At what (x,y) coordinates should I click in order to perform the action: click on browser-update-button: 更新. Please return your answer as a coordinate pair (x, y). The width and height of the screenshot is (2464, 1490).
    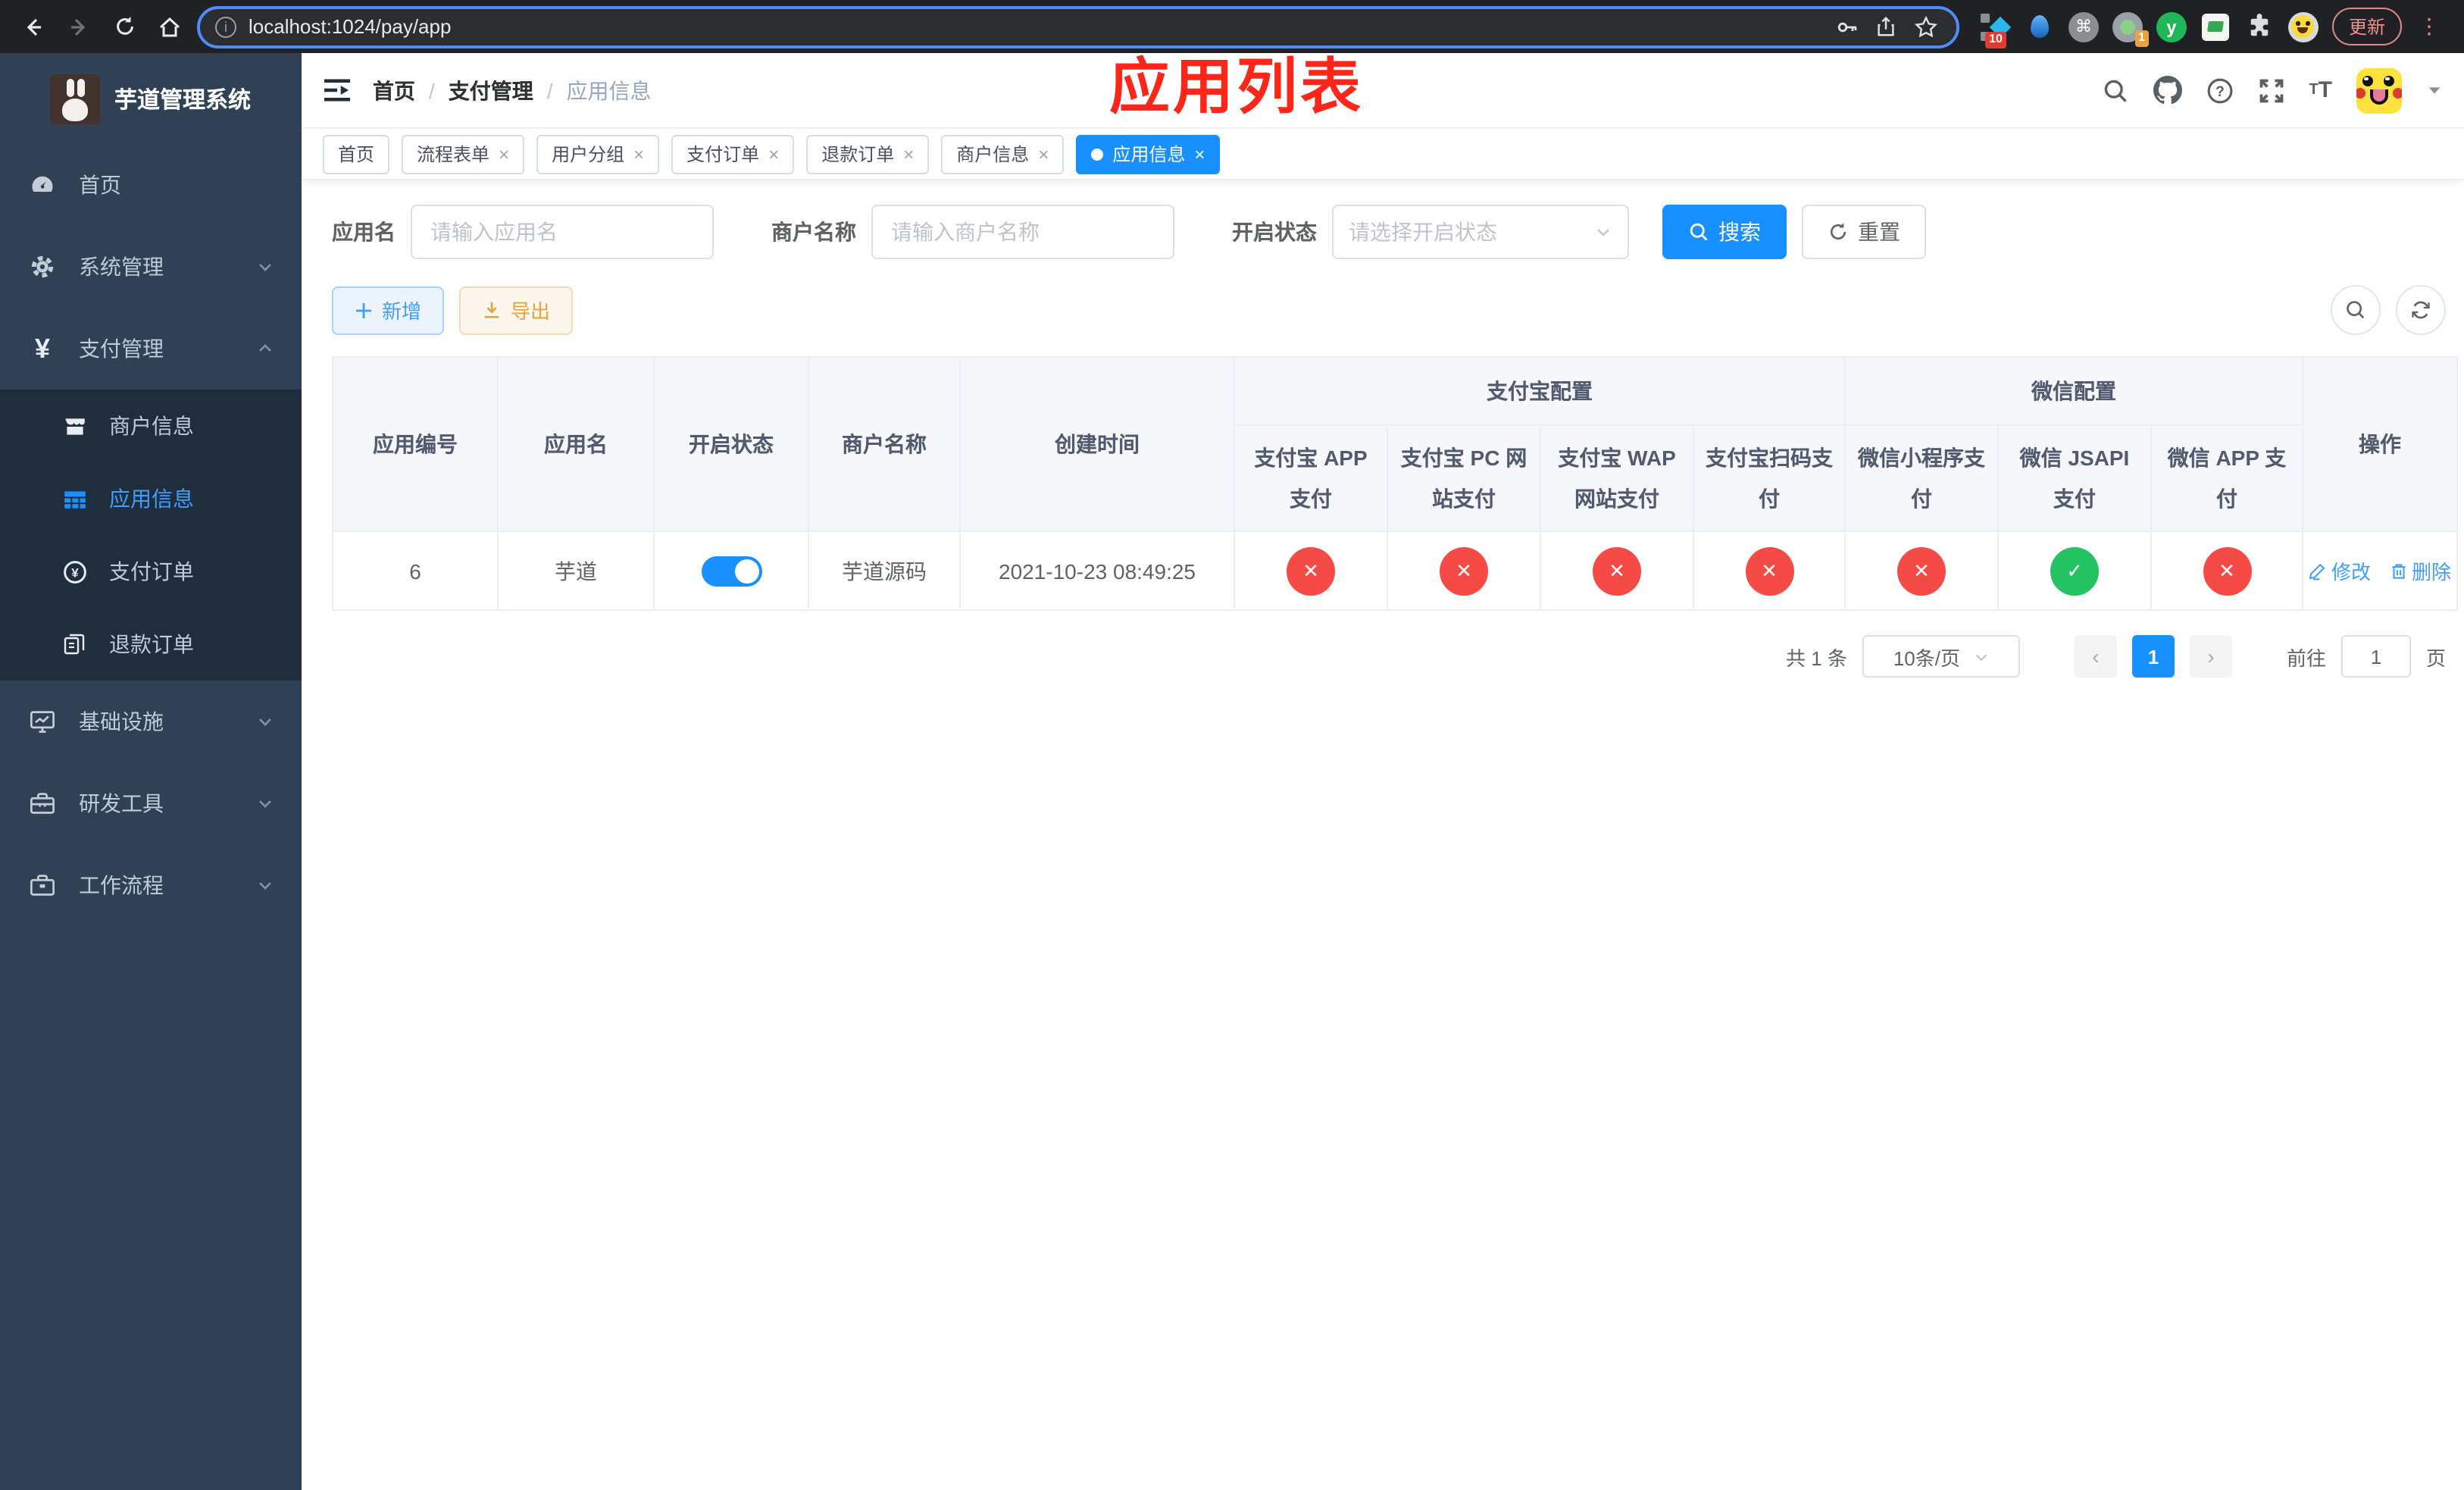
    Looking at the image, I should click on (2366, 27).